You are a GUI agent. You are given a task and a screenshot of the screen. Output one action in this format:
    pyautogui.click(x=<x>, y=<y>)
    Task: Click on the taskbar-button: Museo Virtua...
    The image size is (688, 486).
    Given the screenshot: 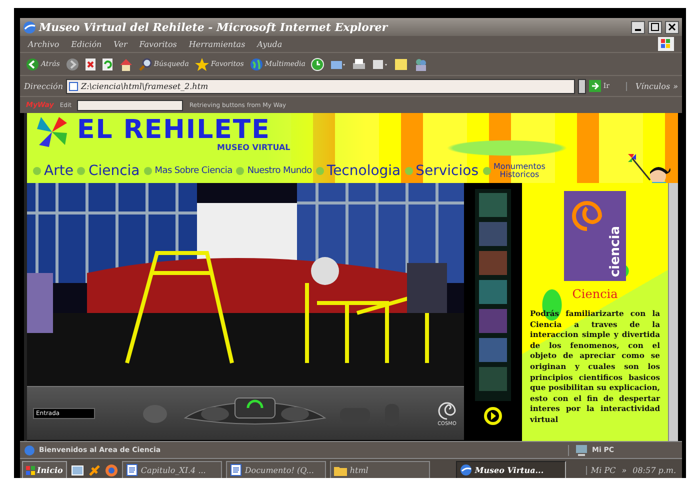 What is the action you would take?
    pyautogui.click(x=511, y=469)
    